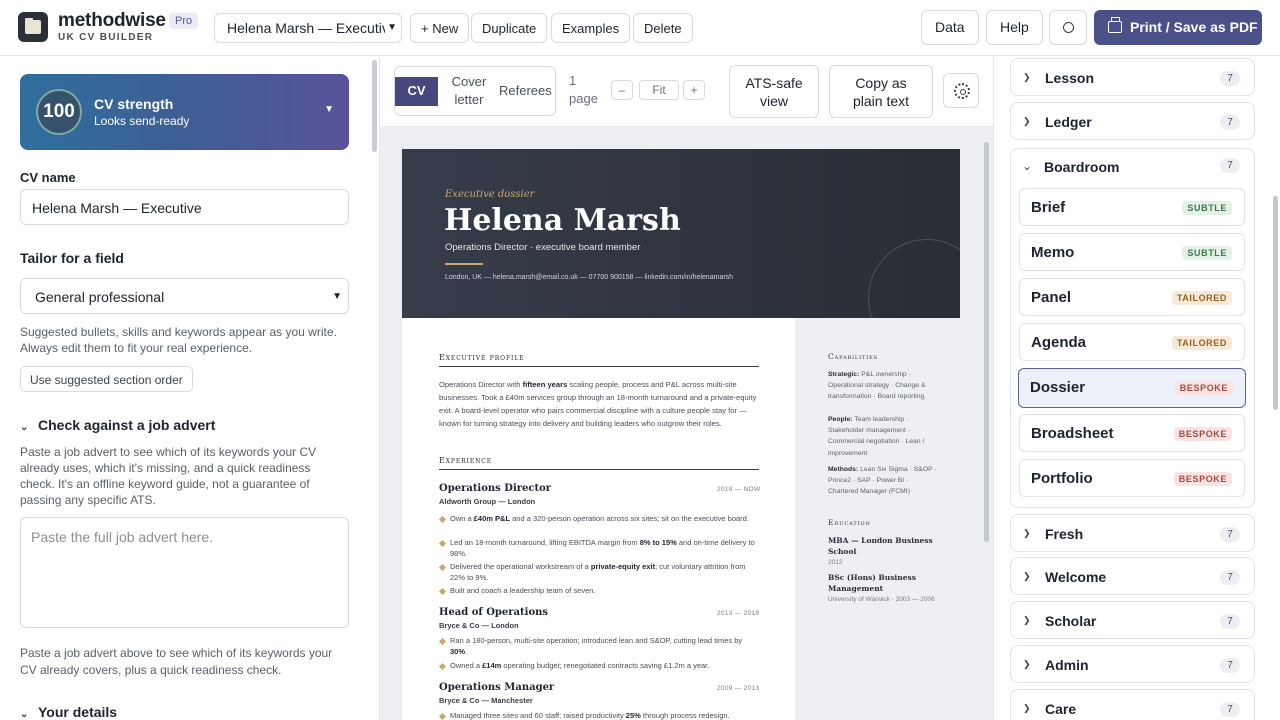  I want to click on template-group-scholar: ❯ Scholar 7, so click(1132, 620).